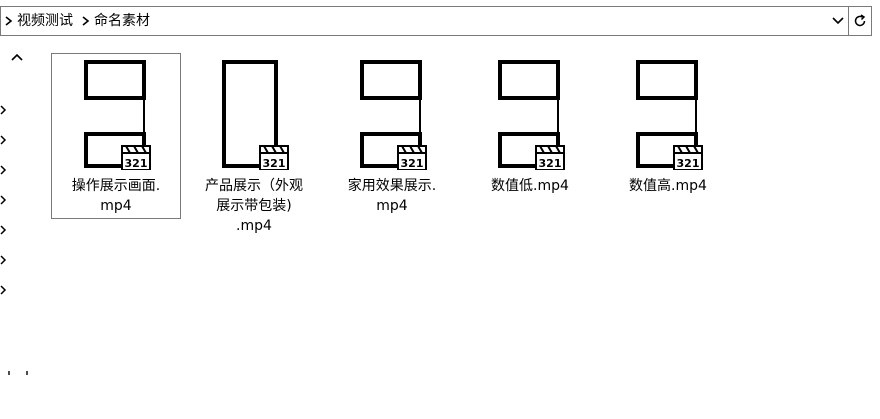 The height and width of the screenshot is (419, 880). Describe the element at coordinates (17, 57) in the screenshot. I see `scroll-up-icon` at that location.